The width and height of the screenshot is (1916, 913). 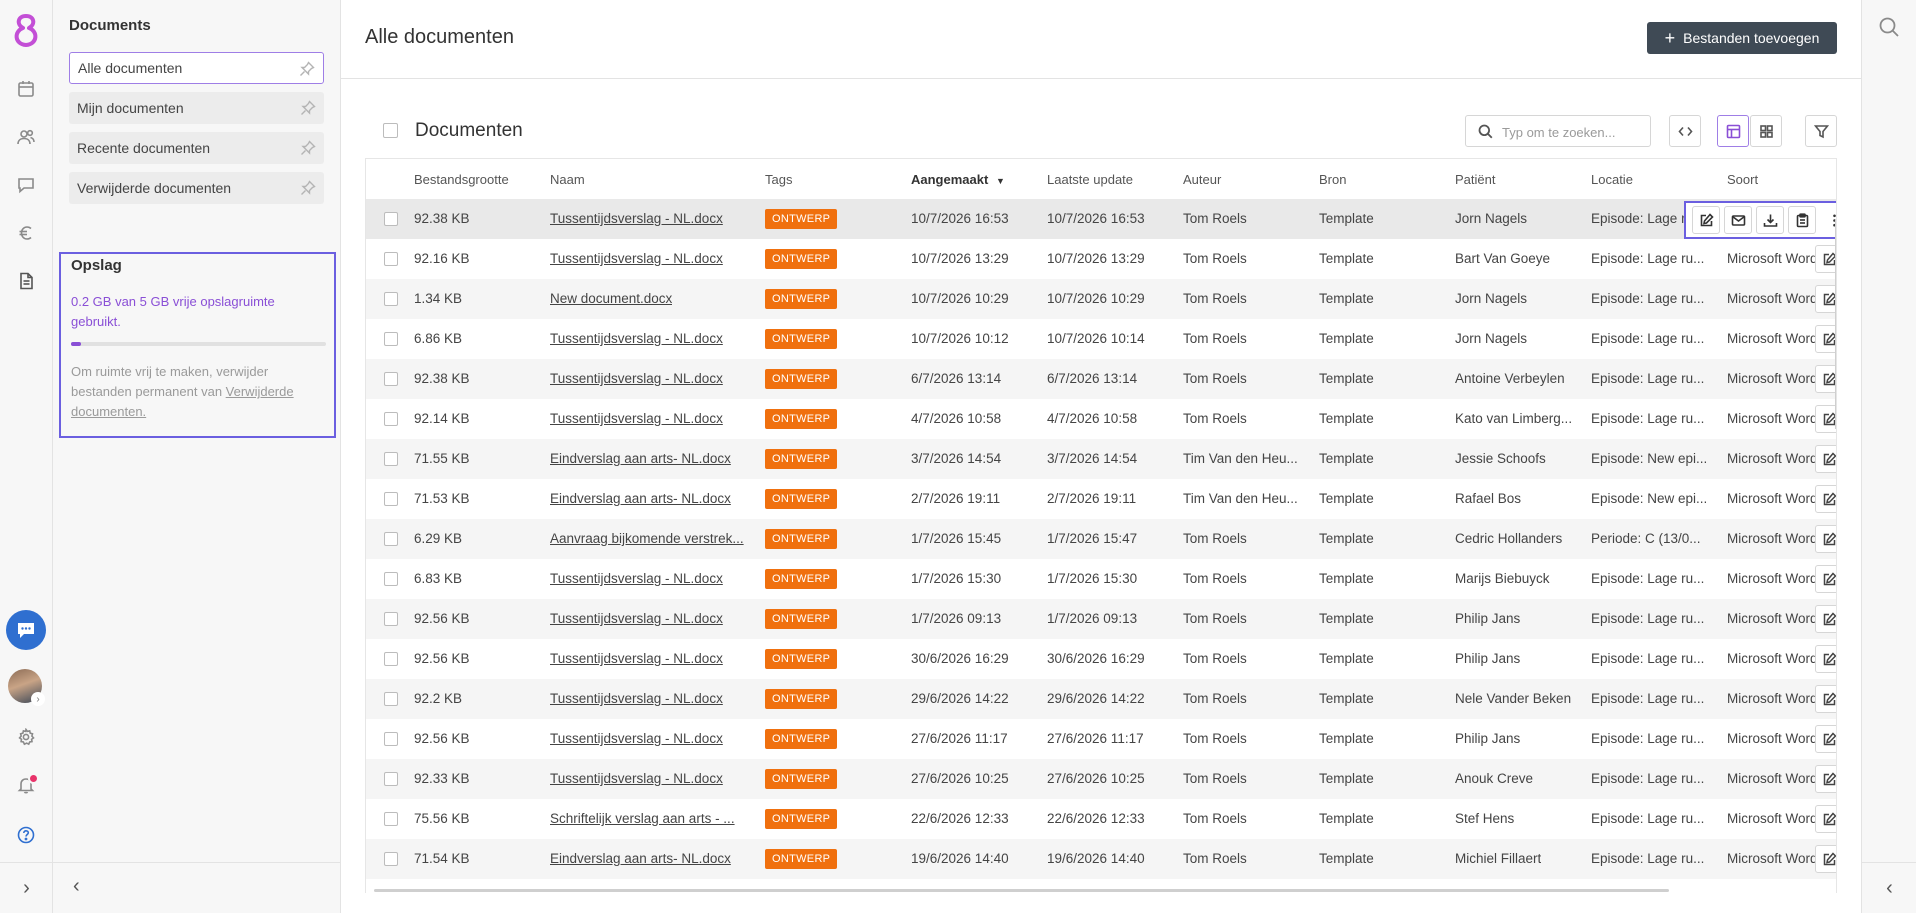 I want to click on avatar-chevron-icon: ›, so click(x=38, y=699).